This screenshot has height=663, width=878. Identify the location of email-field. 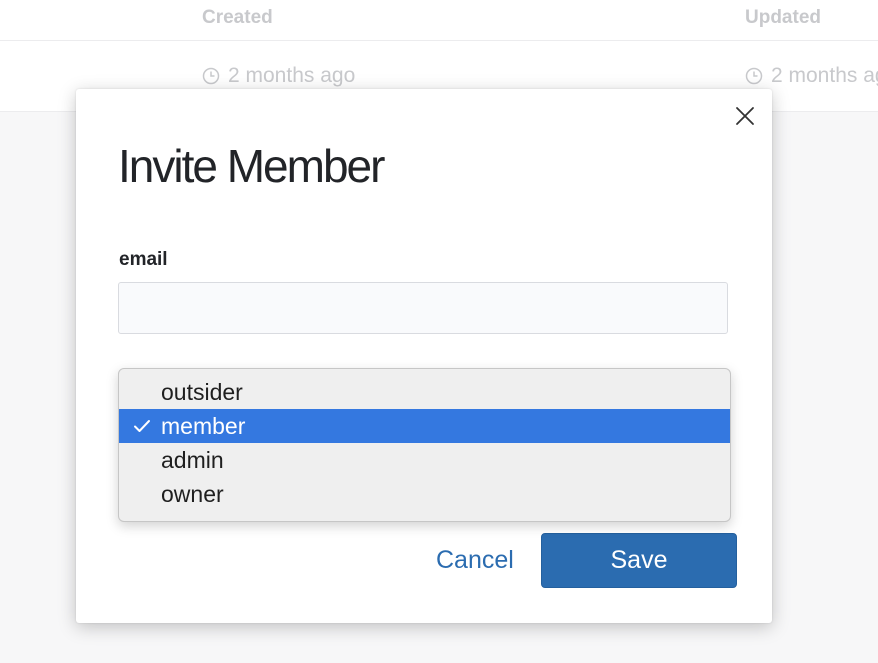
(423, 308).